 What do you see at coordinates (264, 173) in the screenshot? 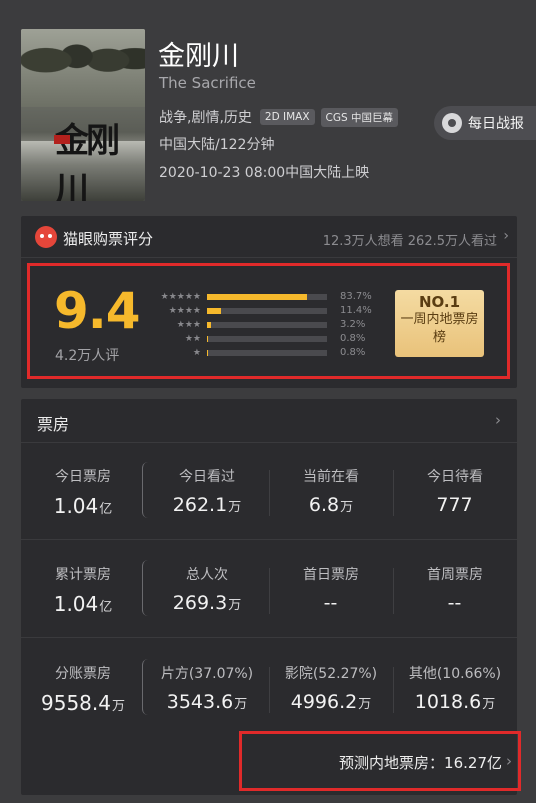
I see `movie-release: 2020-10-23 08:00中国大陆上映` at bounding box center [264, 173].